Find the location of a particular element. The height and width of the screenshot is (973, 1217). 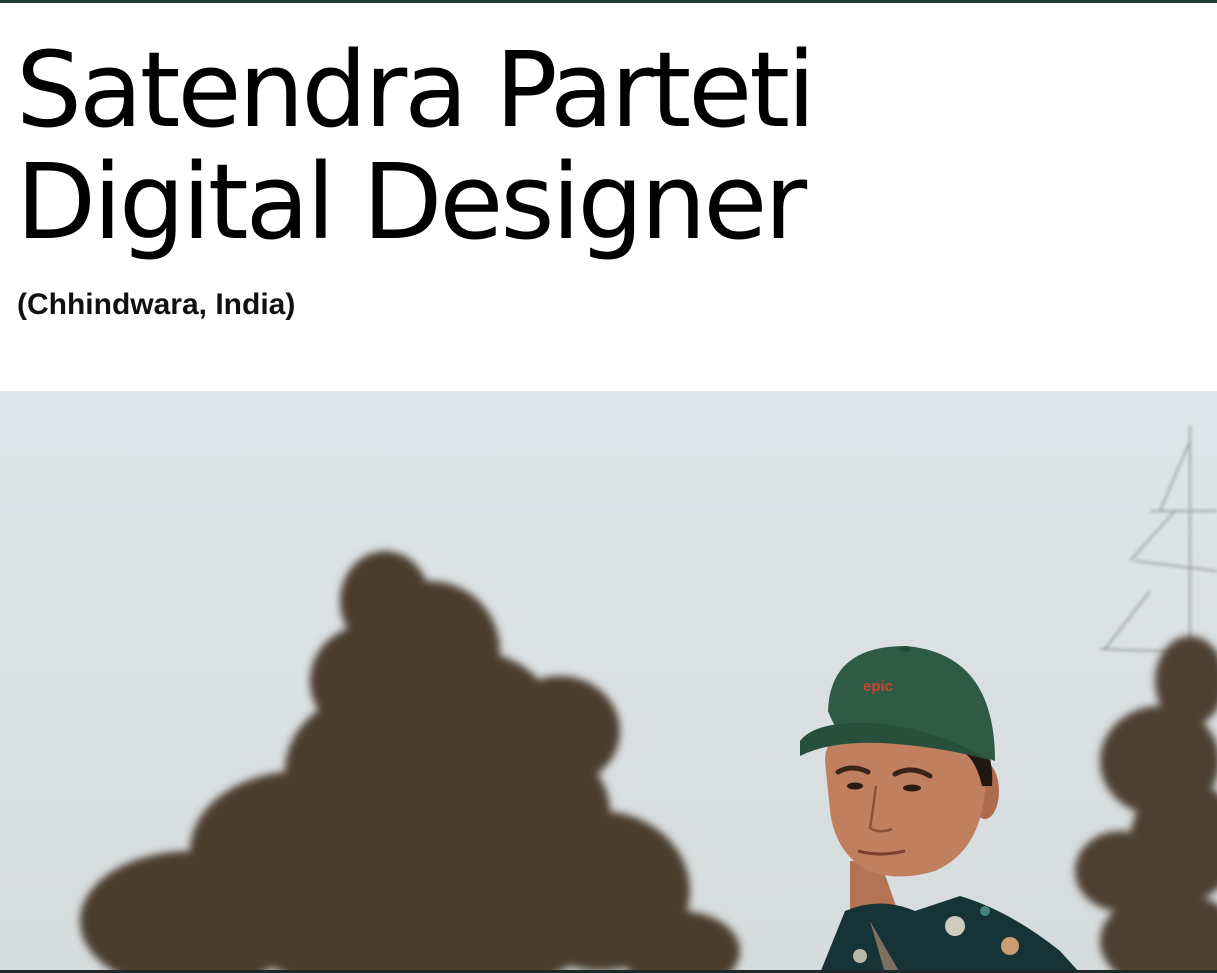

hero-role: Digital Designer is located at coordinates (411, 202).